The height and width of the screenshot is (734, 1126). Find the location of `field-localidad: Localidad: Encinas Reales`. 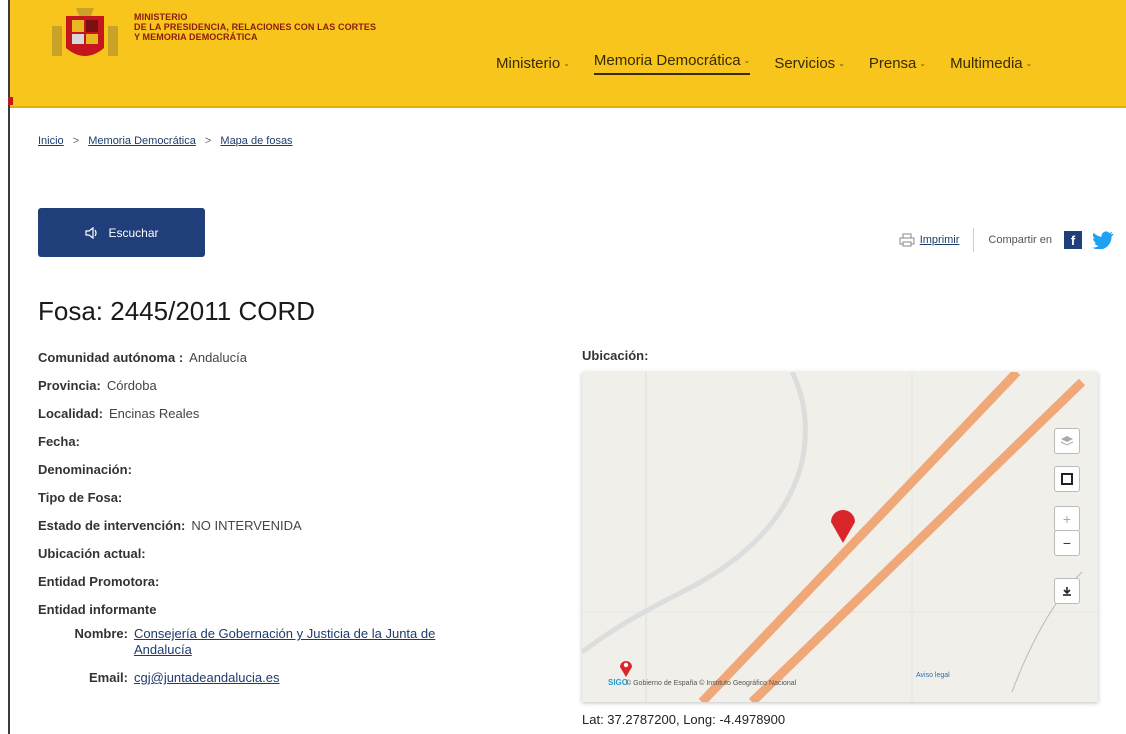

field-localidad: Localidad: Encinas Reales is located at coordinates (119, 413).